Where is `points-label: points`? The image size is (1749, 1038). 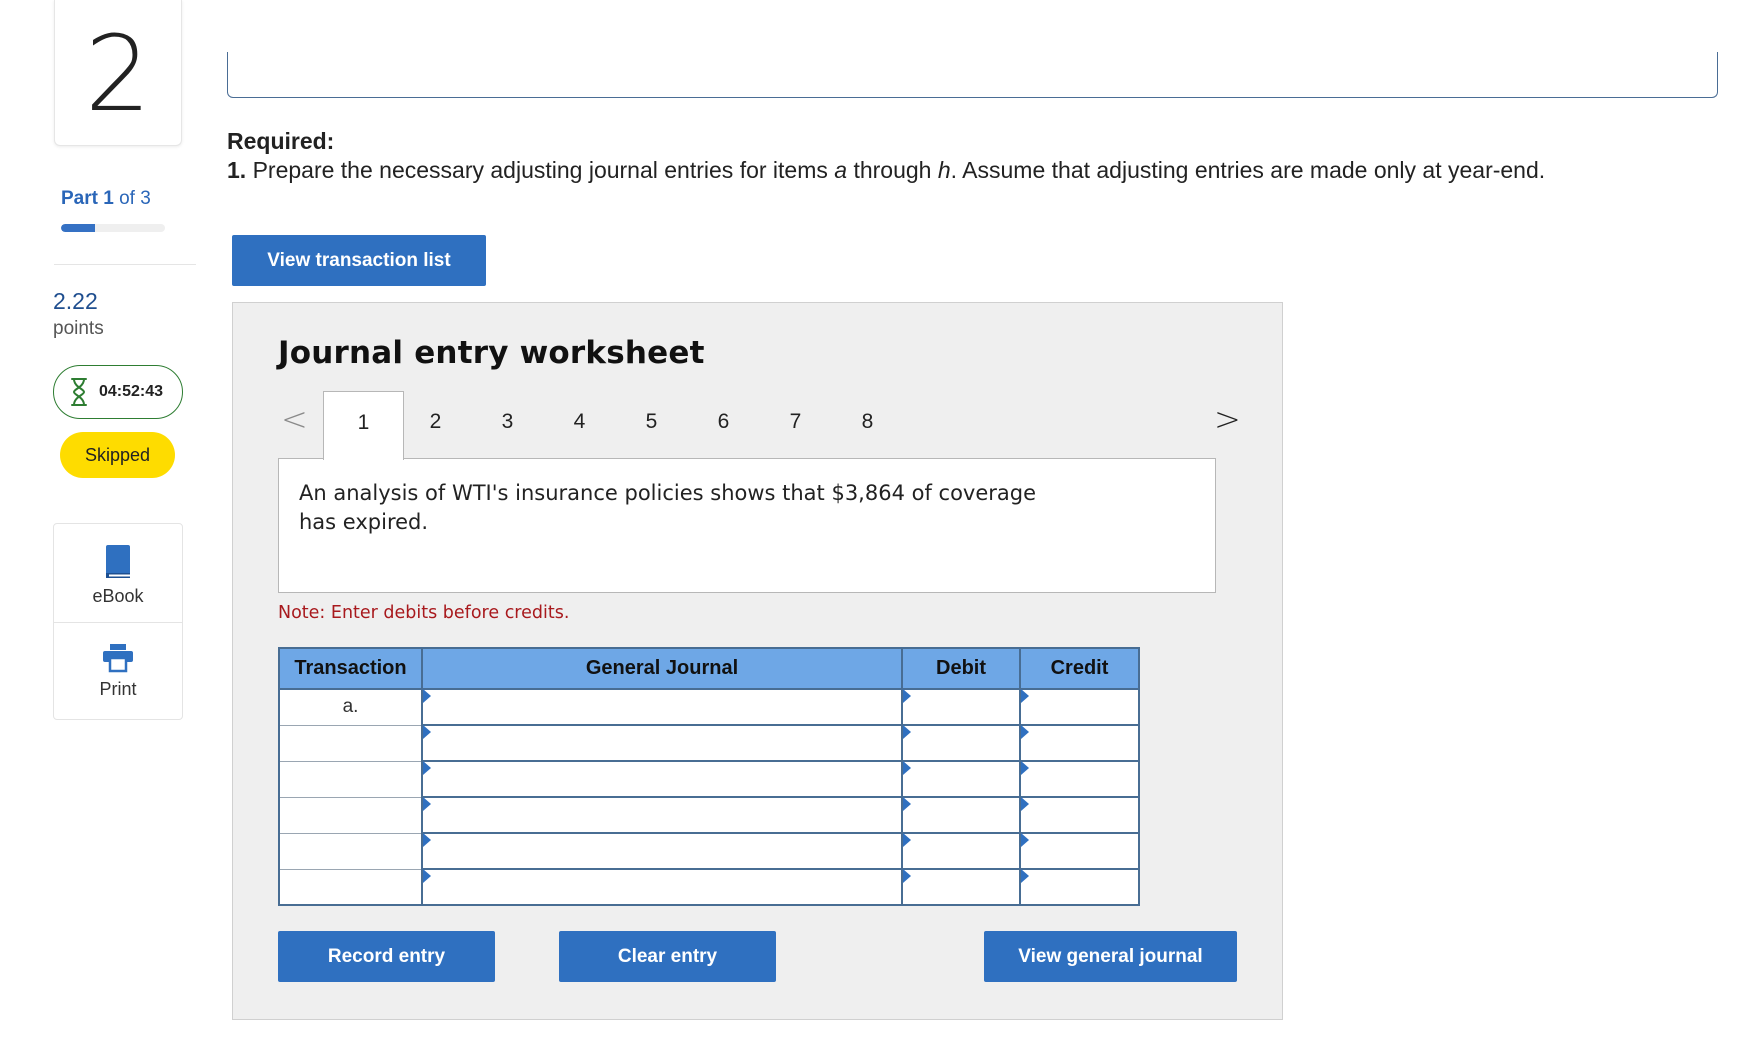 points-label: points is located at coordinates (78, 328).